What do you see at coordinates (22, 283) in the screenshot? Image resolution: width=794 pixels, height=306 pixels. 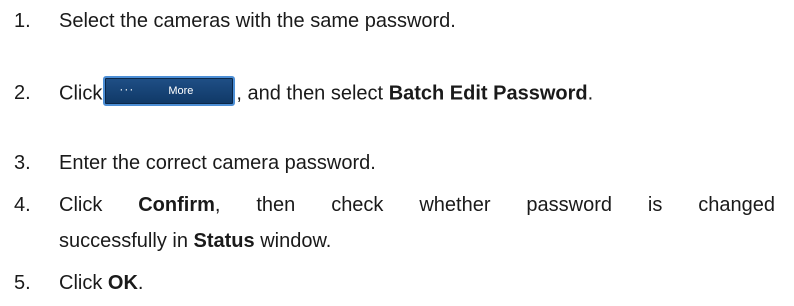 I see `step-number: 5.` at bounding box center [22, 283].